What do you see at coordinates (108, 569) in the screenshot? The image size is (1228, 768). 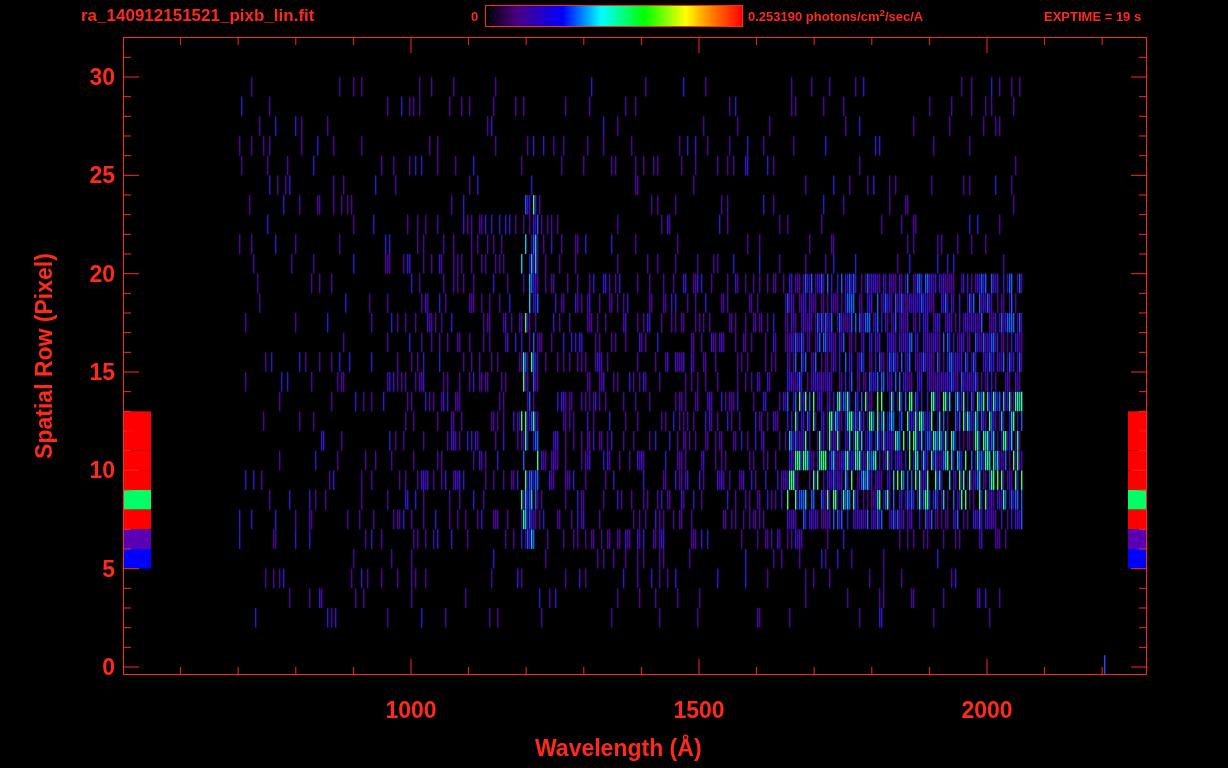 I see `y-tick-label: 5` at bounding box center [108, 569].